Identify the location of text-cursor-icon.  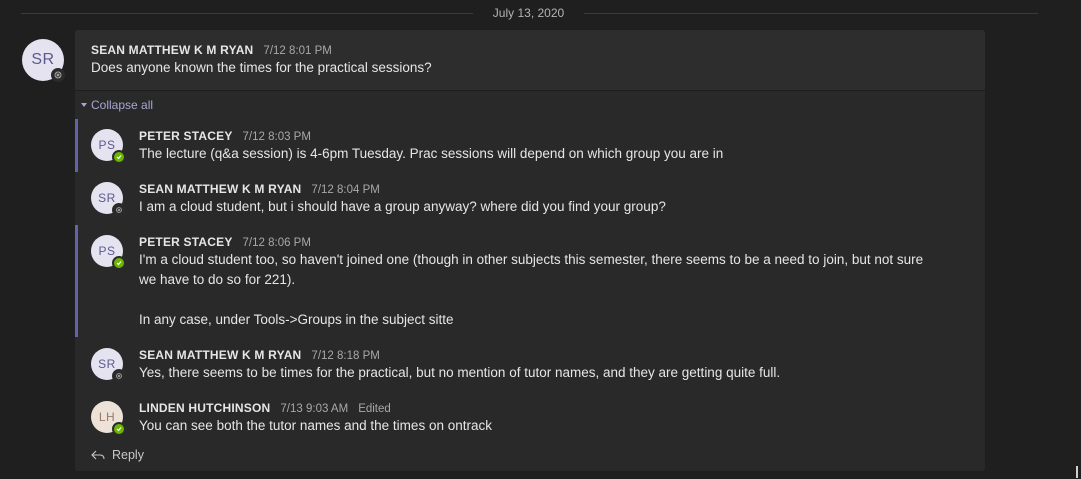
(1077, 472).